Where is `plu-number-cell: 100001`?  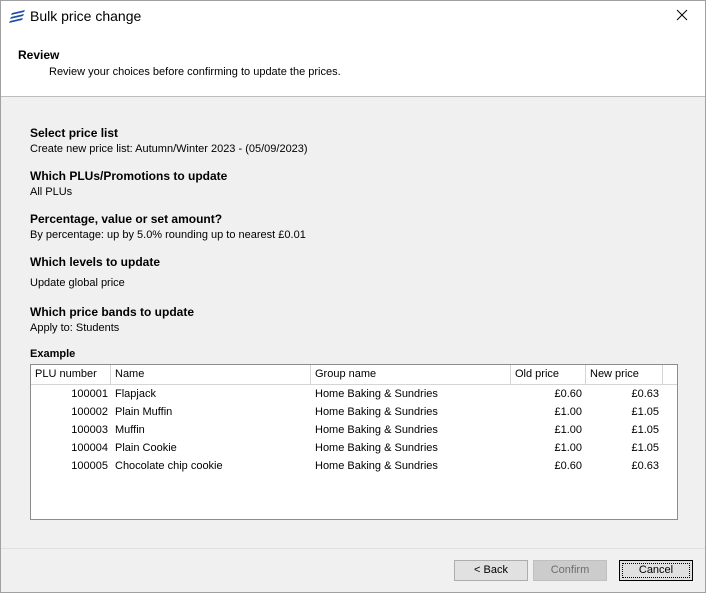
plu-number-cell: 100001 is located at coordinates (89, 394).